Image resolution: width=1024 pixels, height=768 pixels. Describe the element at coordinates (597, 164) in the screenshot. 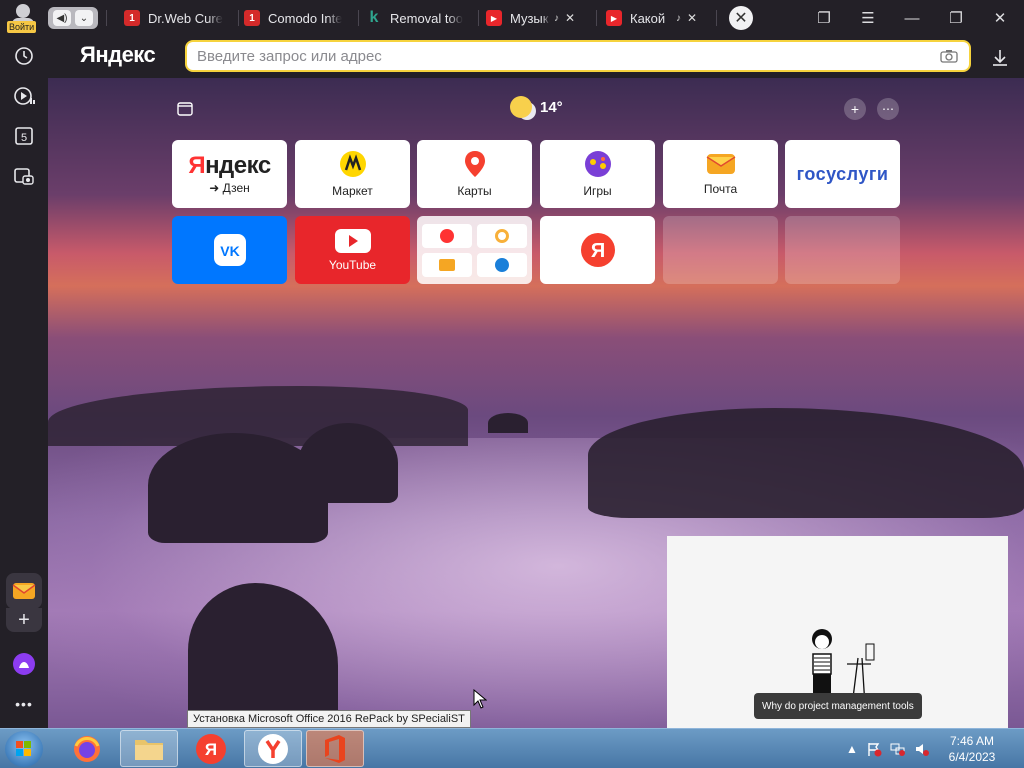

I see `games-icon` at that location.